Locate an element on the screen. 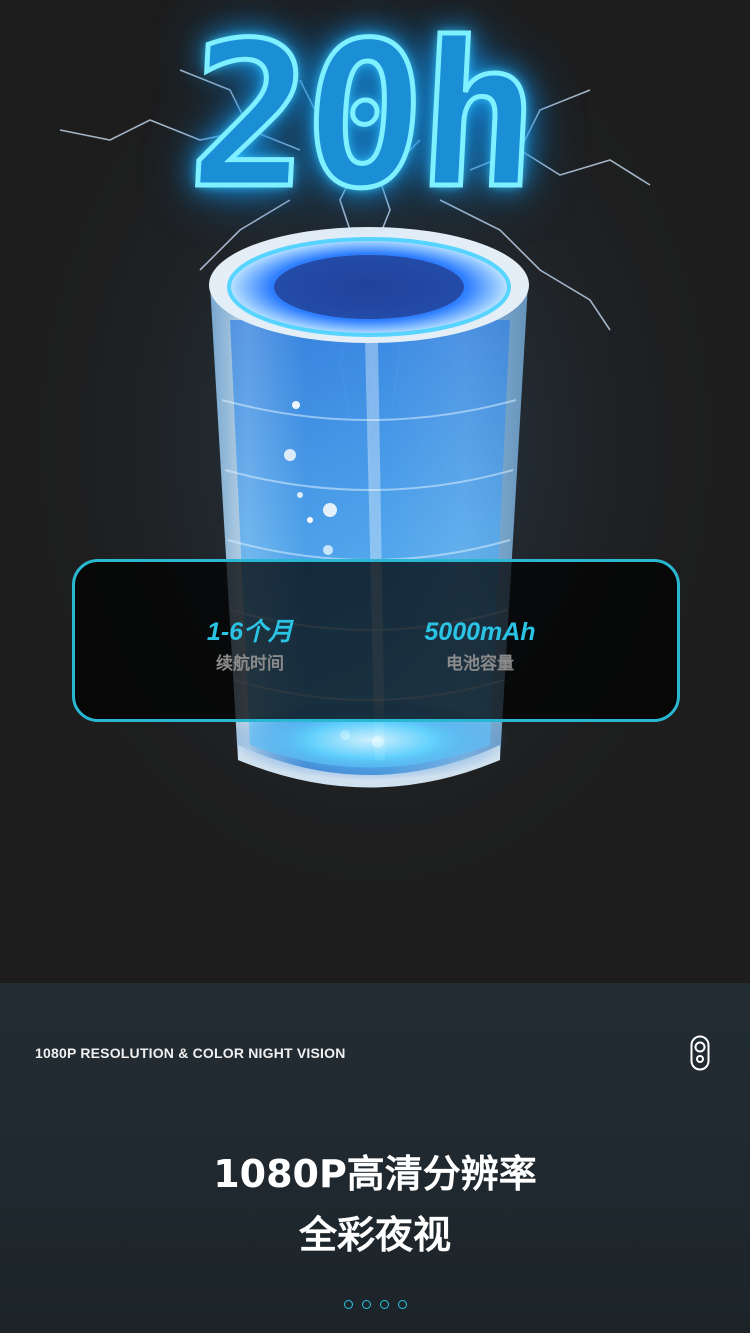  battery-hours-headline: 20h is located at coordinates (361, 118).